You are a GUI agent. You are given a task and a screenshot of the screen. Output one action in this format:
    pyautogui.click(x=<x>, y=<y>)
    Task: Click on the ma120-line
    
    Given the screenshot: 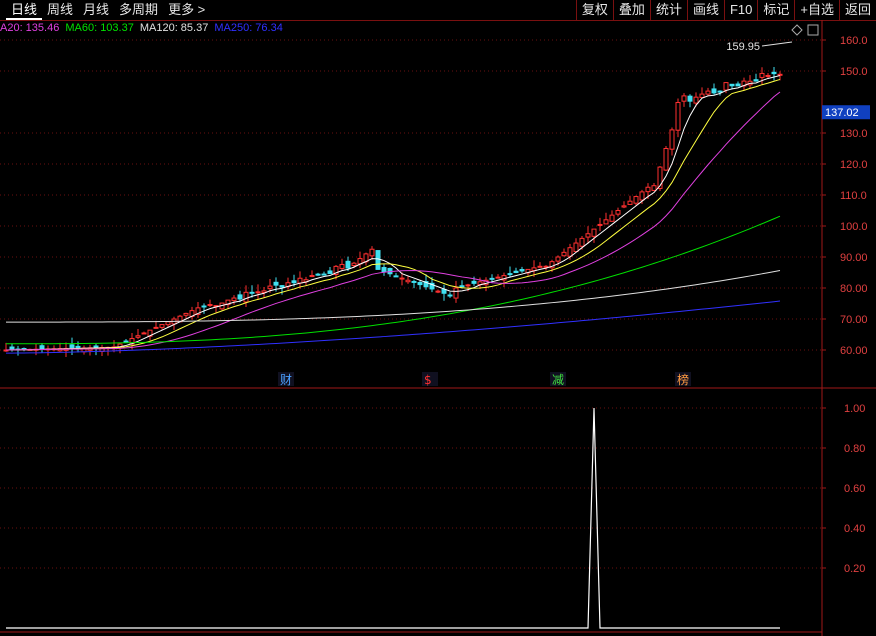 What is the action you would take?
    pyautogui.click(x=393, y=296)
    